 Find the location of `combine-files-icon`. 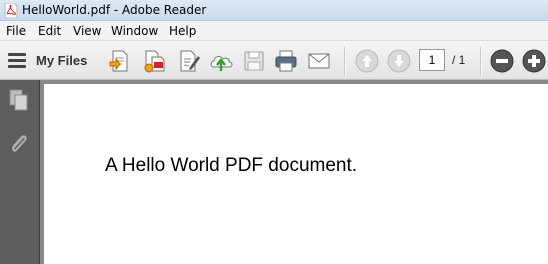

combine-files-icon is located at coordinates (155, 61).